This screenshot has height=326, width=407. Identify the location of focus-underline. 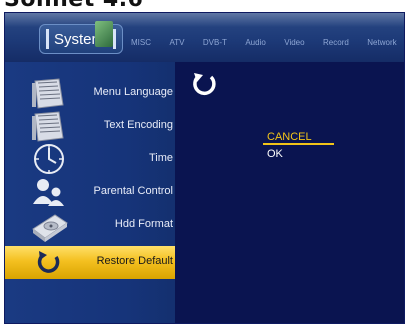
(298, 144).